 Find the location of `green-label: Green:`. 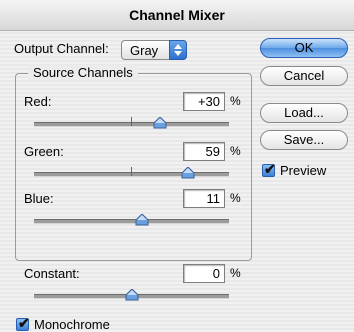

green-label: Green: is located at coordinates (44, 151).